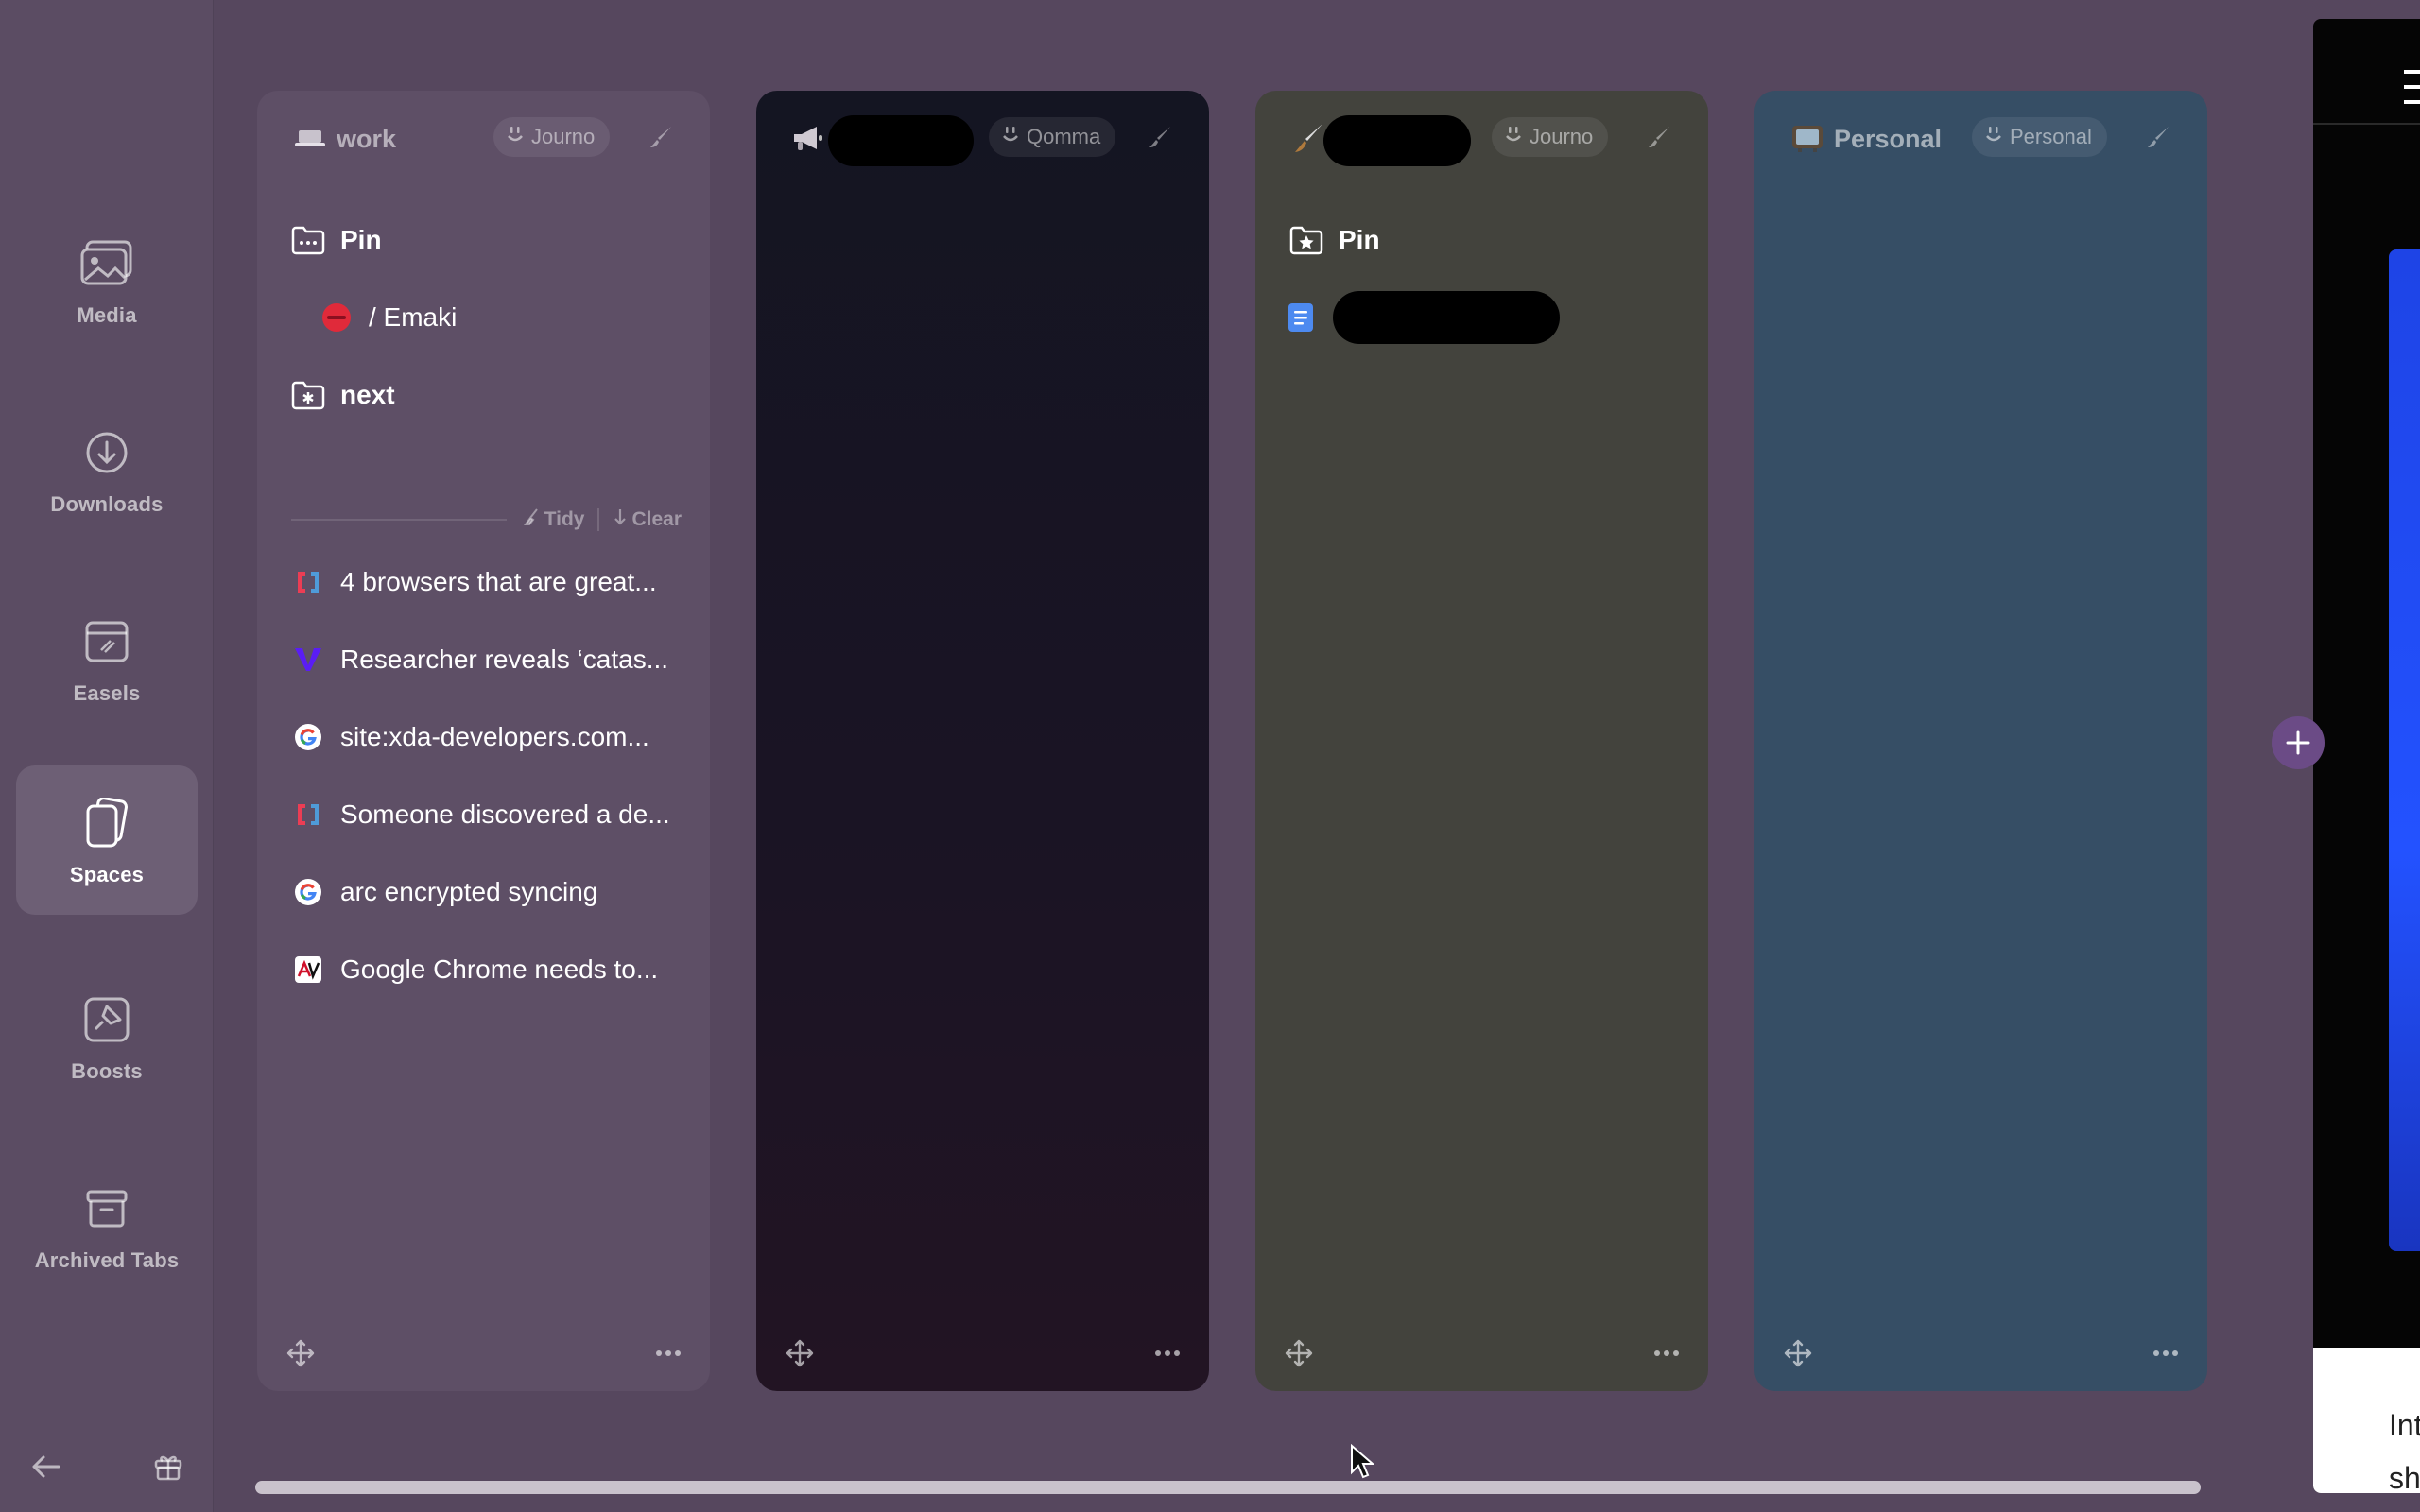 The width and height of the screenshot is (2420, 1512). What do you see at coordinates (1308, 138) in the screenshot?
I see `paintbrush-icon` at bounding box center [1308, 138].